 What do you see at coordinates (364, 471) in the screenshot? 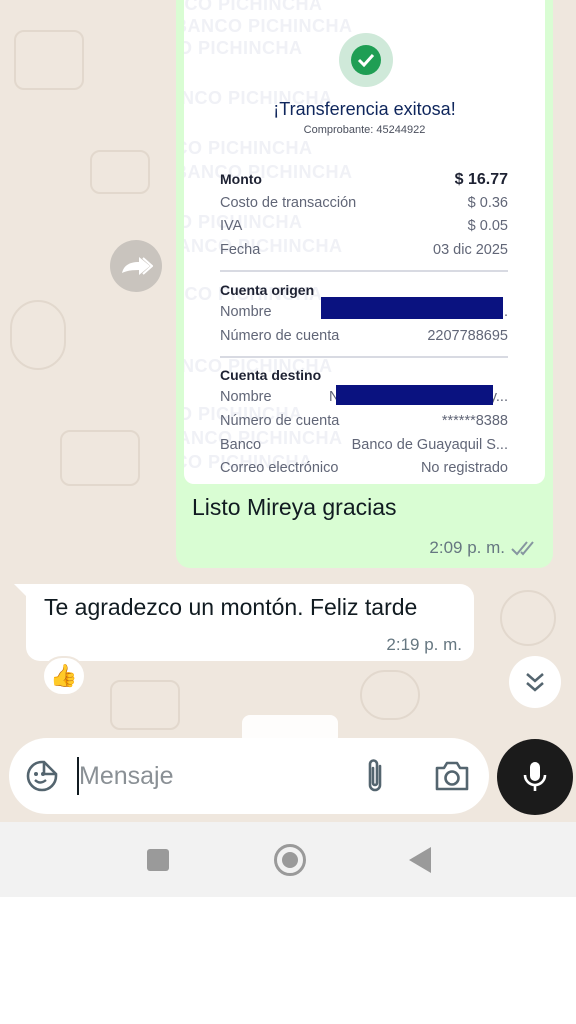
I see `email-row: Correo electrónico No registrado` at bounding box center [364, 471].